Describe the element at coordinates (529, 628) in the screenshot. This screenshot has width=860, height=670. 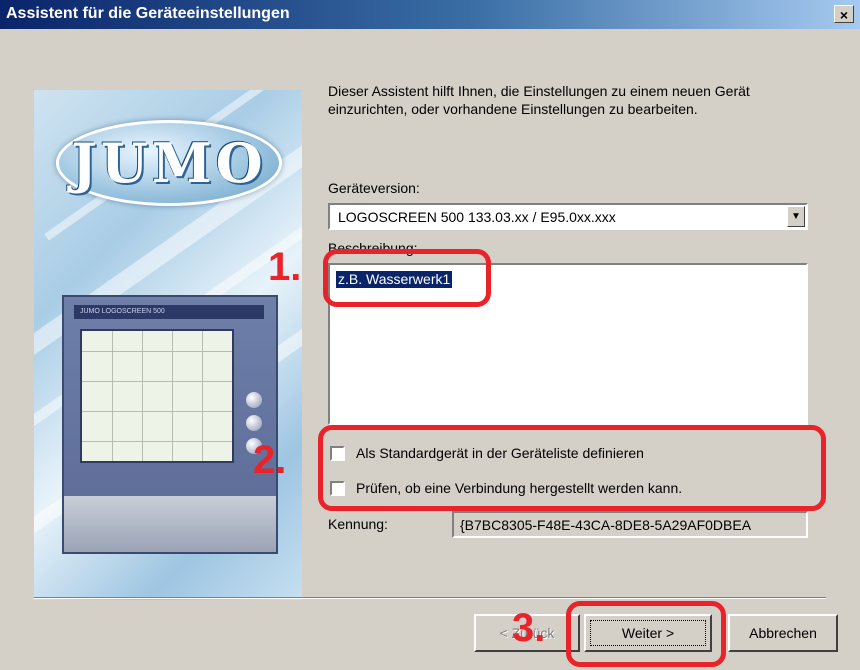
I see `annotation-step-3: 3.` at that location.